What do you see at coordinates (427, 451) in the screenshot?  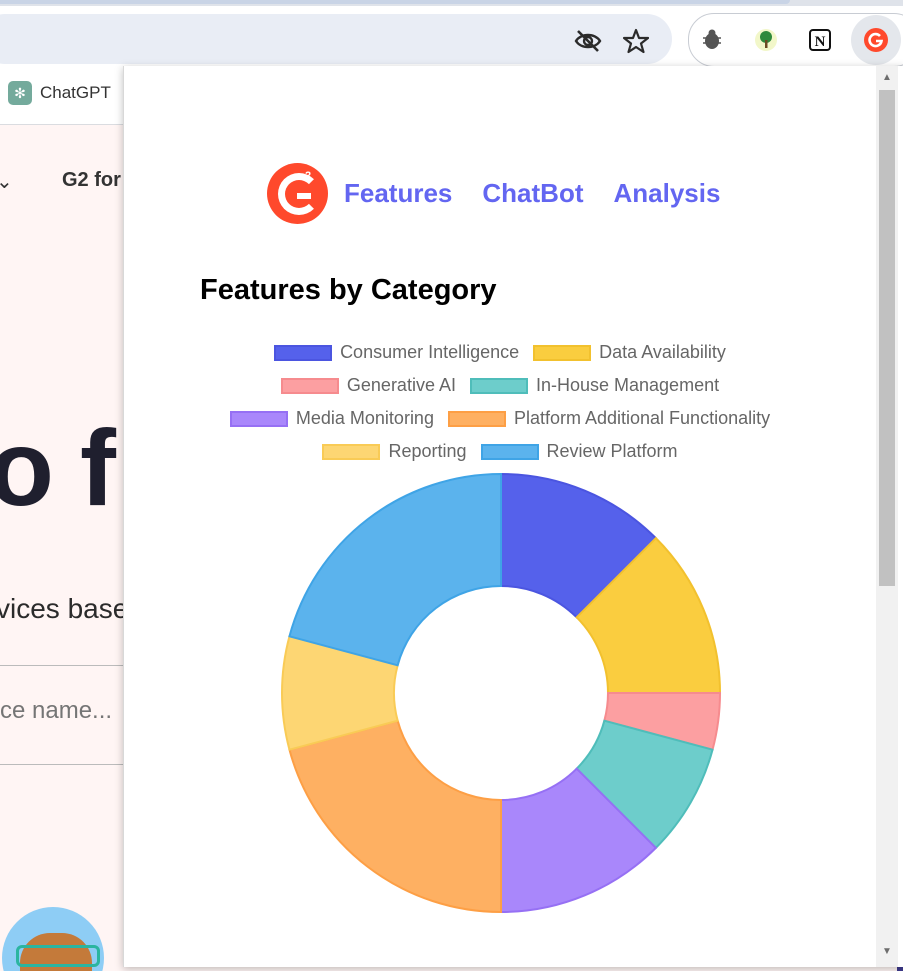 I see `legend-label: Reporting` at bounding box center [427, 451].